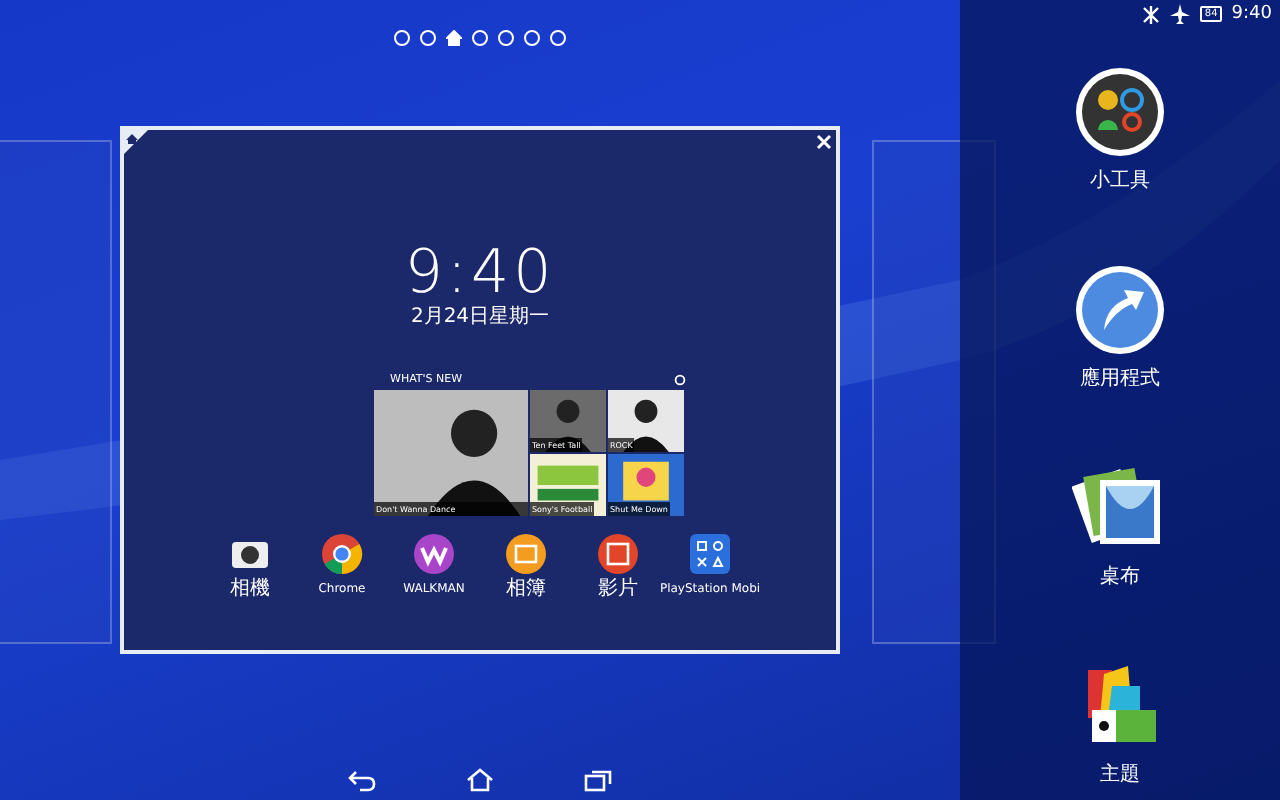 The width and height of the screenshot is (1280, 800). What do you see at coordinates (1180, 14) in the screenshot?
I see `airplane-icon` at bounding box center [1180, 14].